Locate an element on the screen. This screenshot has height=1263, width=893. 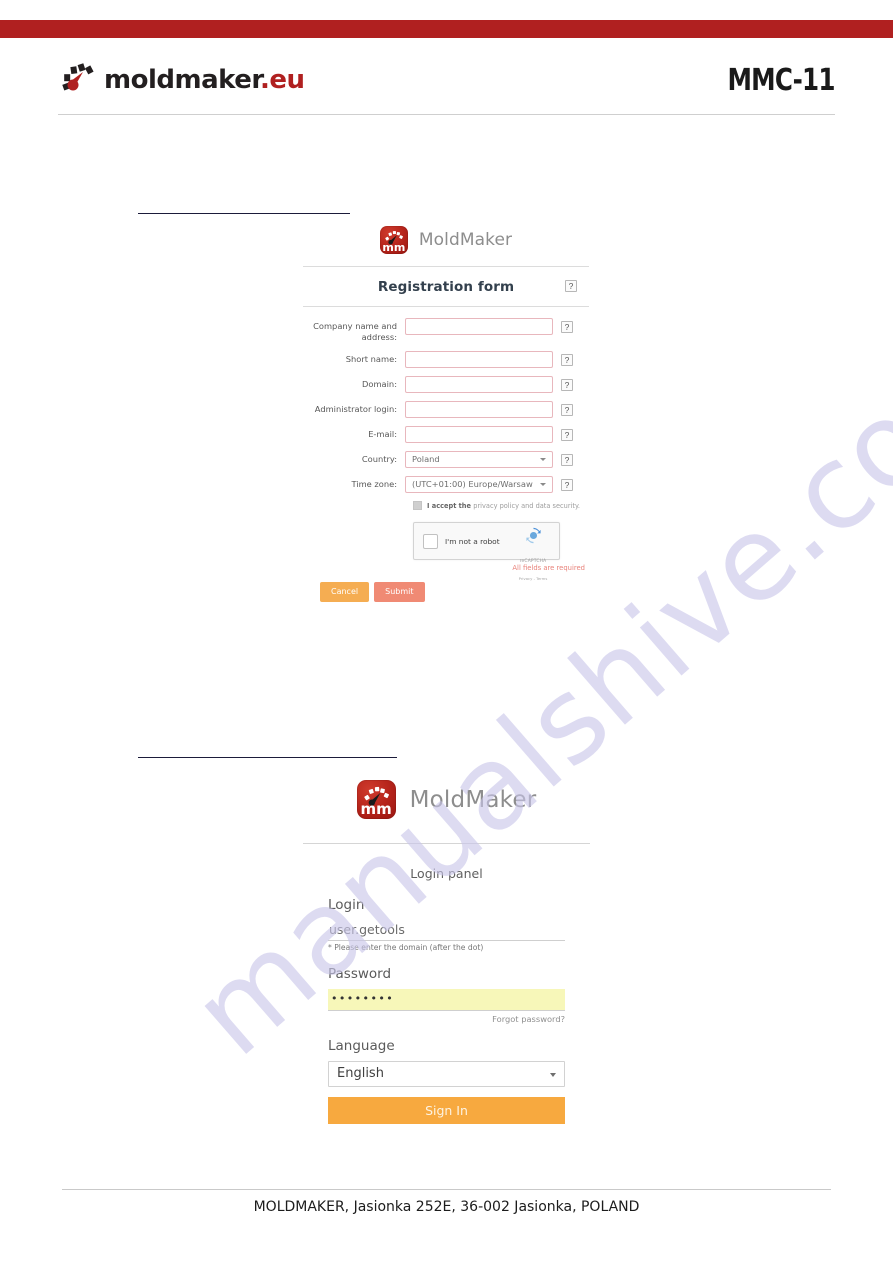
login-panel-title: Login panel is located at coordinates (446, 873).